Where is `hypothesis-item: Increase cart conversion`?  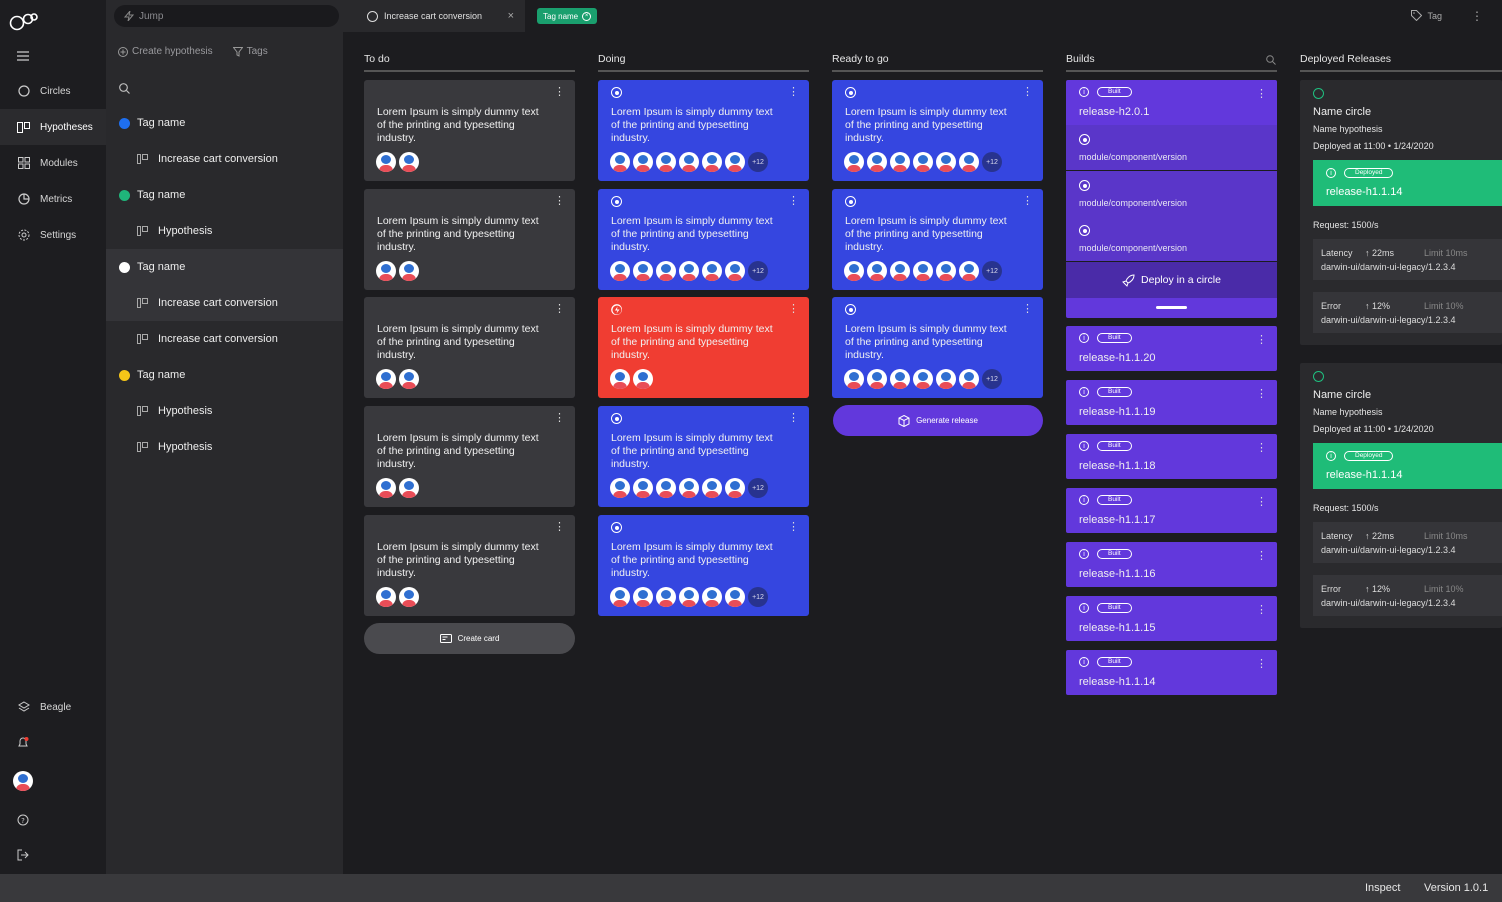 hypothesis-item: Increase cart conversion is located at coordinates (224, 339).